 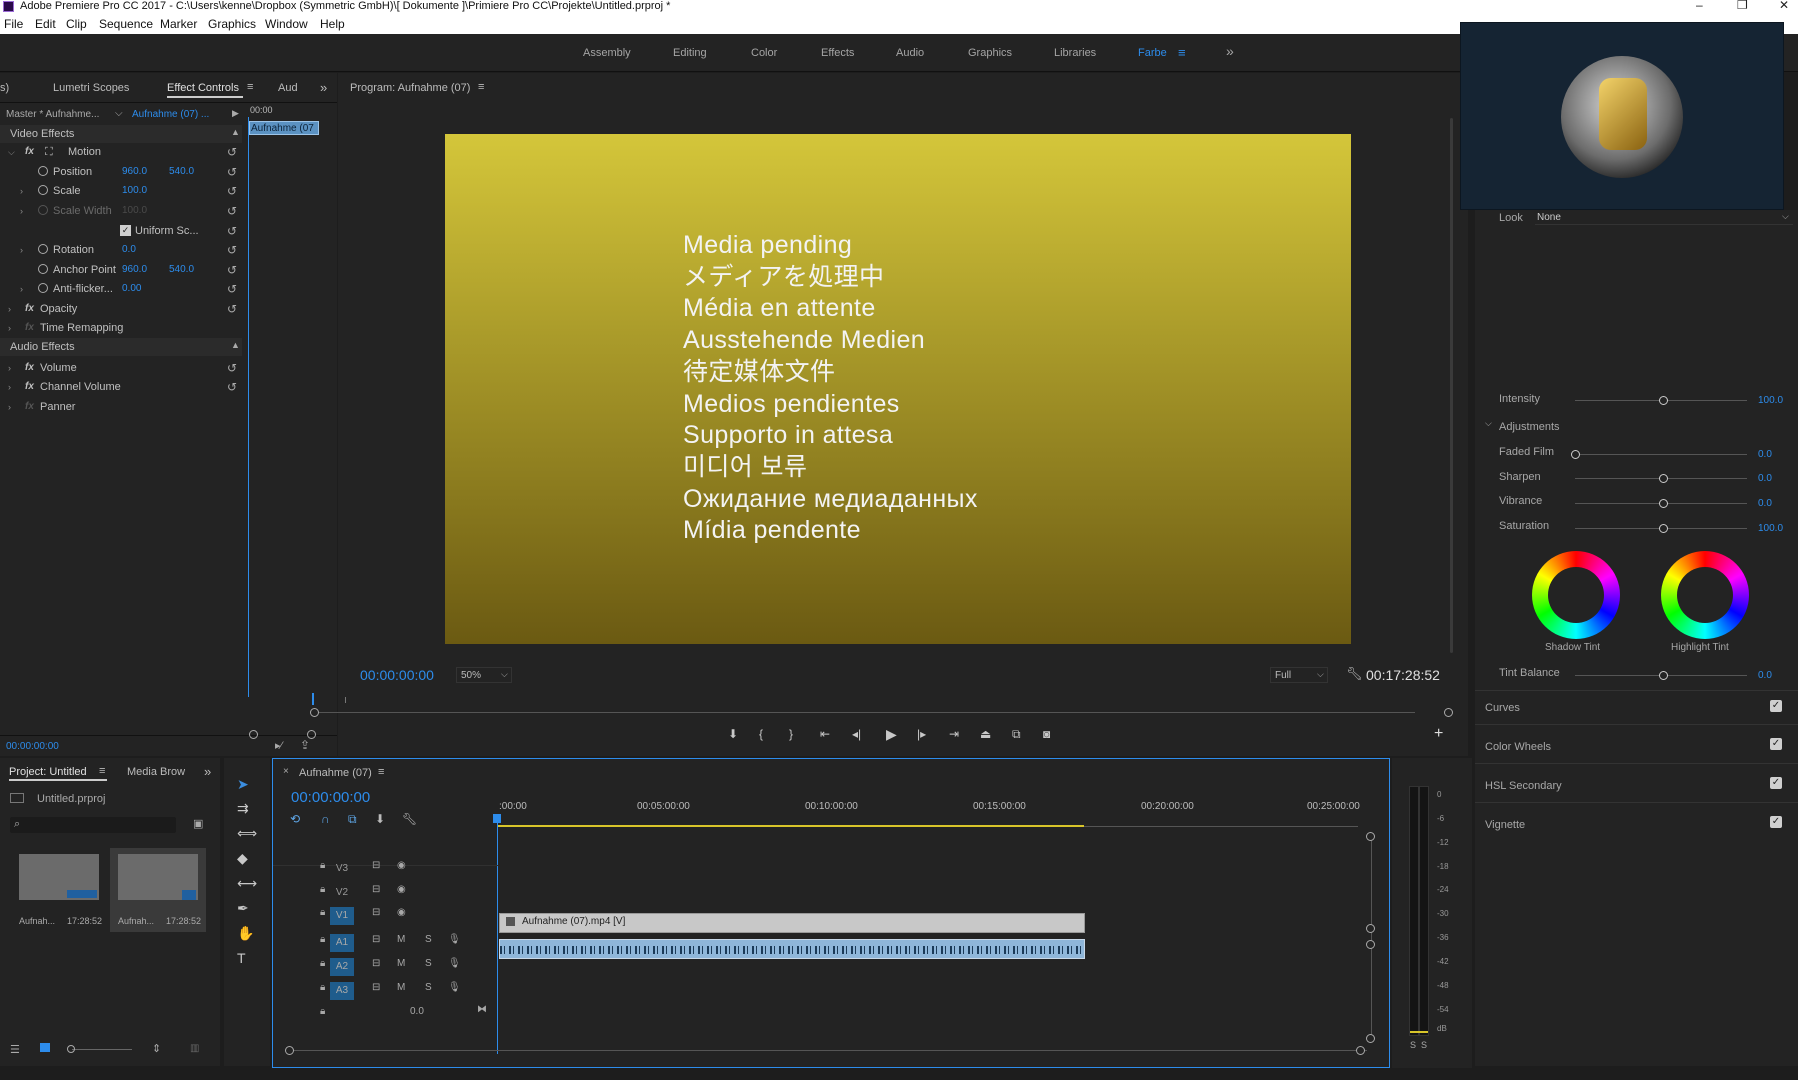 What do you see at coordinates (45, 24) in the screenshot?
I see `menu-edit: Edit` at bounding box center [45, 24].